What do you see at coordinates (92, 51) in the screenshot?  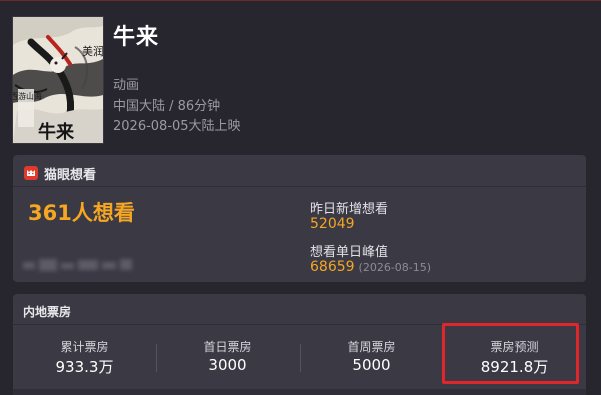 I see `svg-text: 美润童心` at bounding box center [92, 51].